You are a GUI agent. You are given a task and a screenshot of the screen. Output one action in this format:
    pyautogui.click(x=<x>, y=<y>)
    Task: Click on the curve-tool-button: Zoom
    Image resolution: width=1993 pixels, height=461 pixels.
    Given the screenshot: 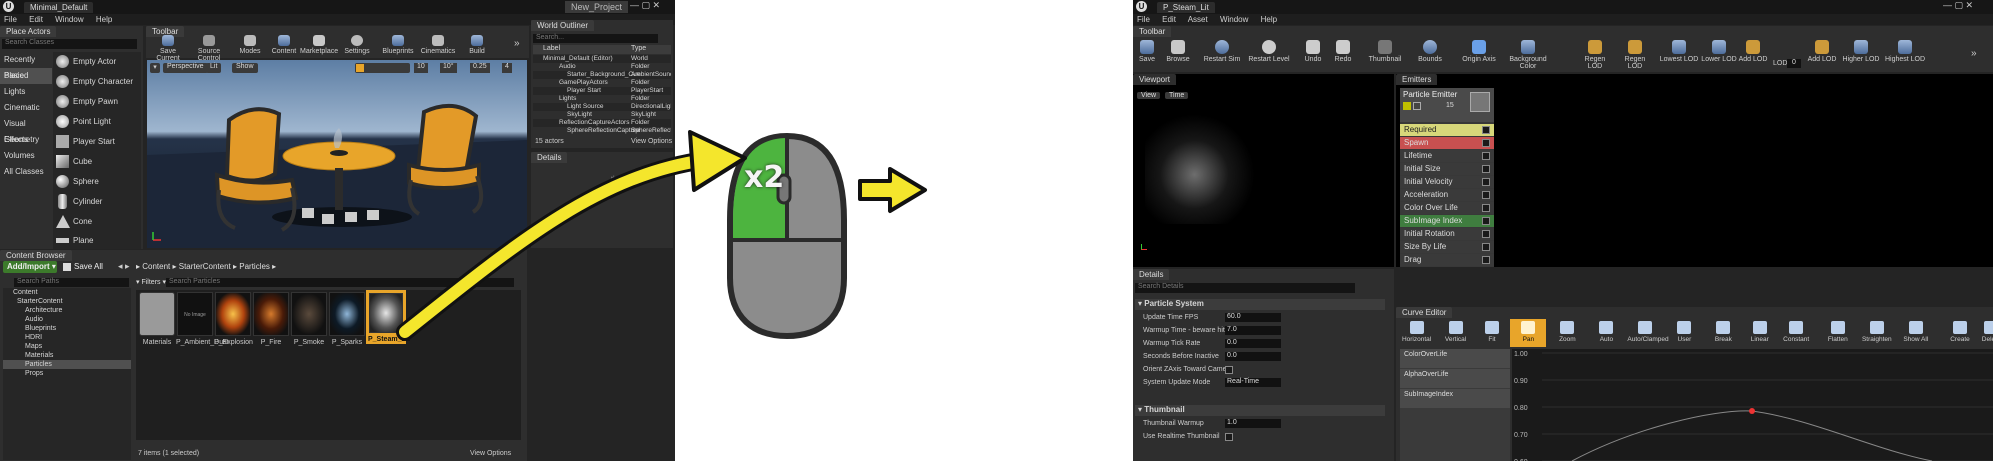 What is the action you would take?
    pyautogui.click(x=1567, y=333)
    